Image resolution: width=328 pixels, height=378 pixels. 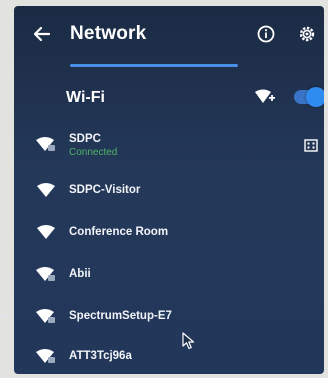 I want to click on wifi-toggle-row: Wi-Fi, so click(x=169, y=98).